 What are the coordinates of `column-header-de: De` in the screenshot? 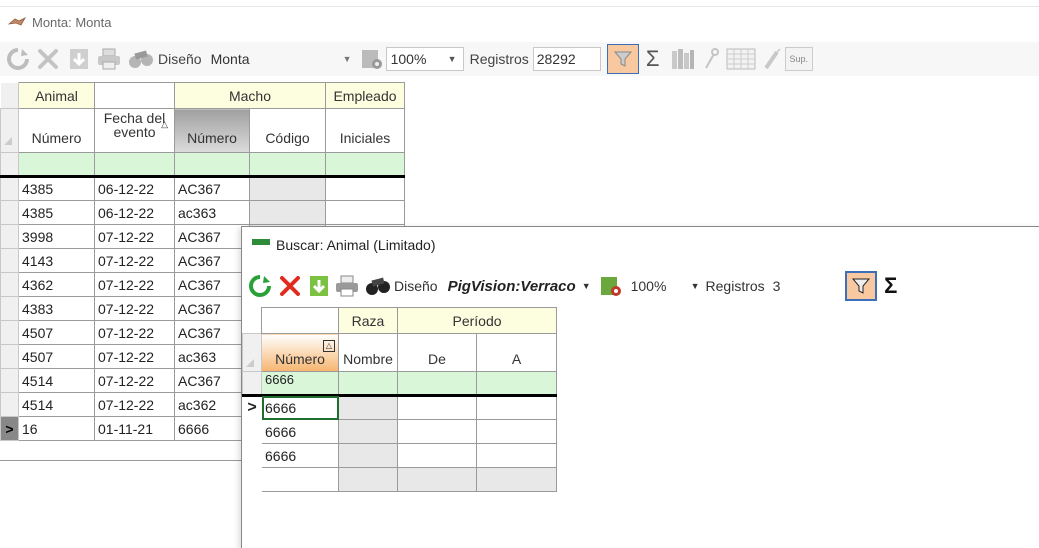 It's located at (437, 352).